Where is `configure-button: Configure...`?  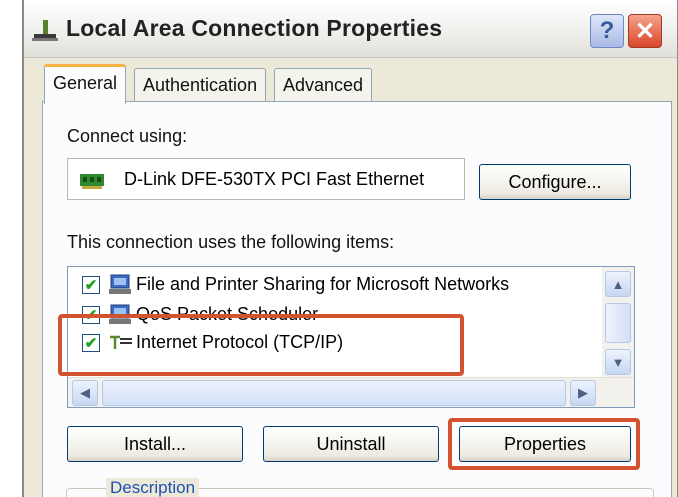
configure-button: Configure... is located at coordinates (555, 182).